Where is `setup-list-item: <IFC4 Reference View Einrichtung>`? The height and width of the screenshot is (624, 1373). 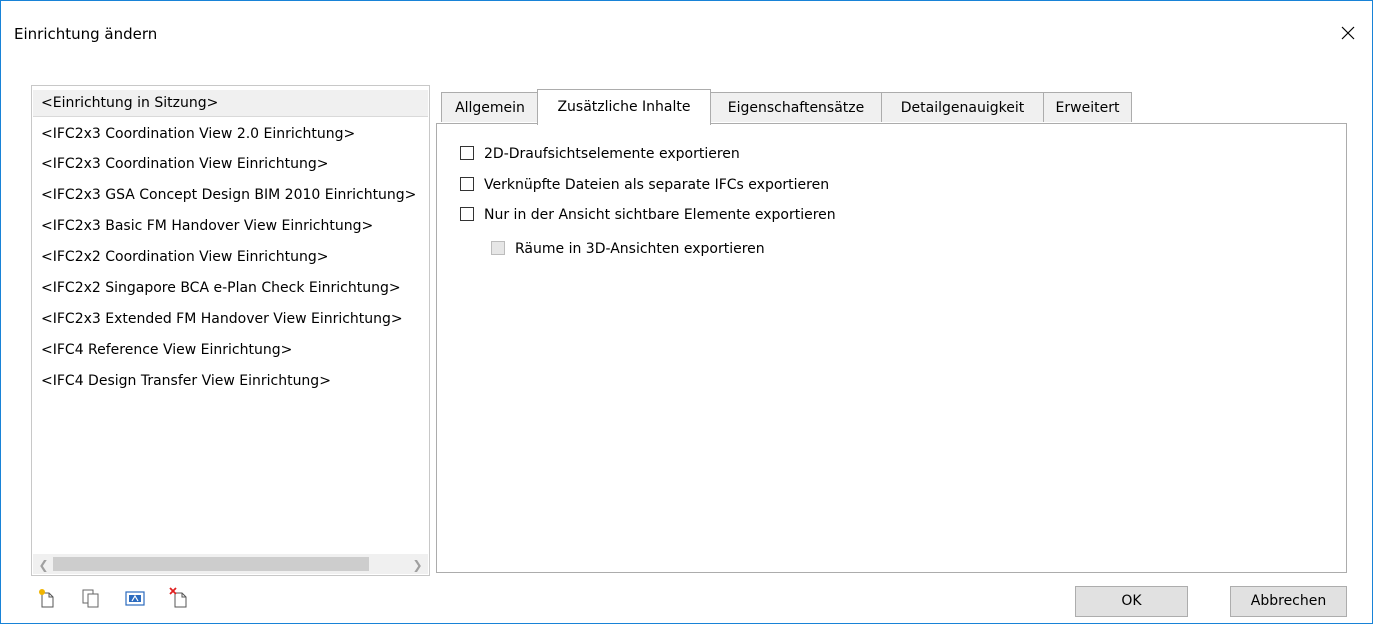
setup-list-item: <IFC4 Reference View Einrichtung> is located at coordinates (230, 350).